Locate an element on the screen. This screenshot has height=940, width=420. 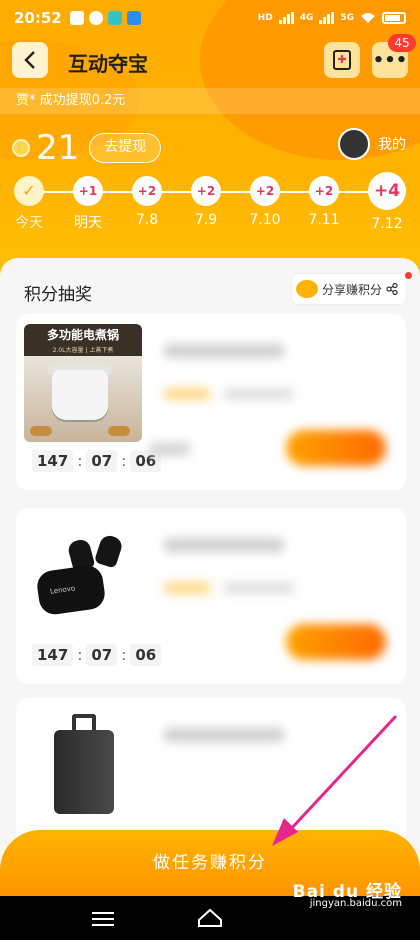
share-icon is located at coordinates (392, 289).